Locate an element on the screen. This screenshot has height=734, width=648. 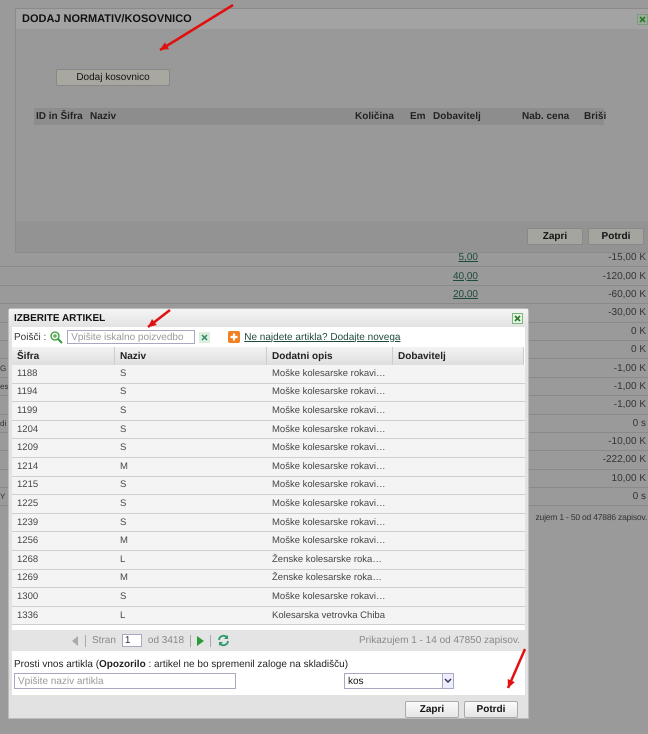
column-header: Nab. cena is located at coordinates (546, 116).